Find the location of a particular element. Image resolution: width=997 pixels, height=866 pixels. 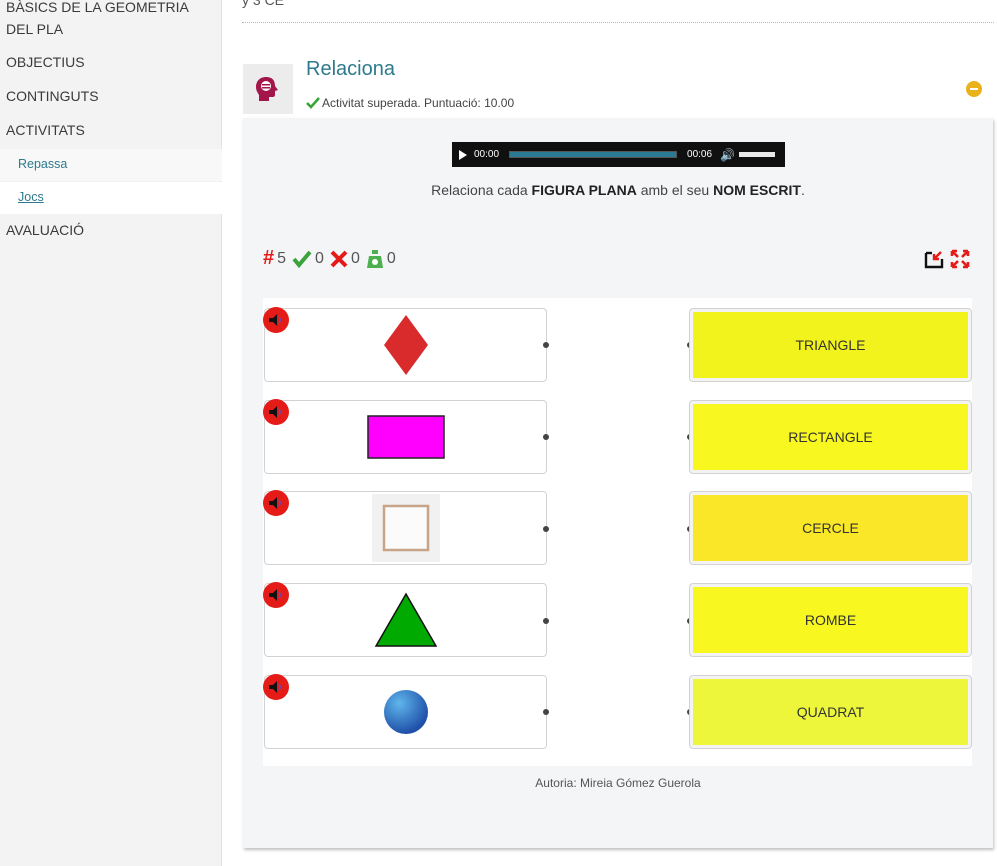

right-card-rombe: ROMBE is located at coordinates (830, 620).